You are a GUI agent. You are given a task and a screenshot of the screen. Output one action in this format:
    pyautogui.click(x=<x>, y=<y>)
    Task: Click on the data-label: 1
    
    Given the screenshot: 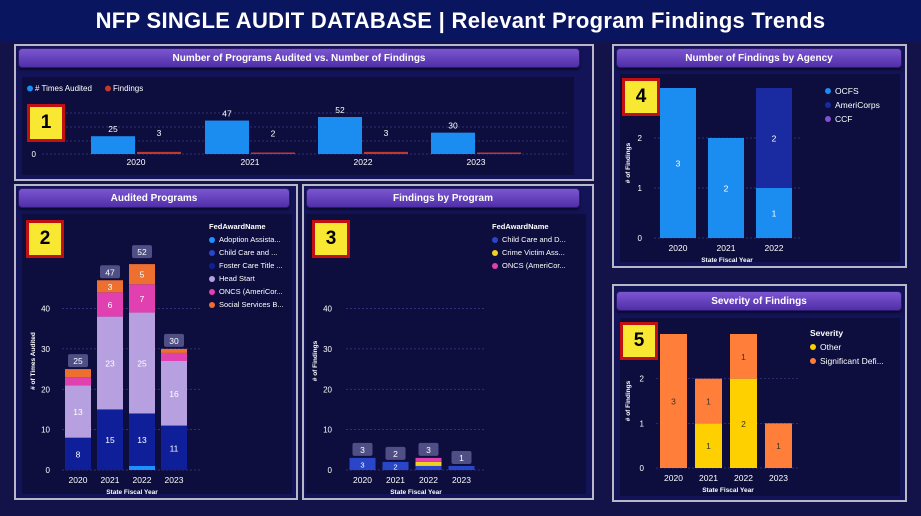 What is the action you would take?
    pyautogui.click(x=774, y=214)
    